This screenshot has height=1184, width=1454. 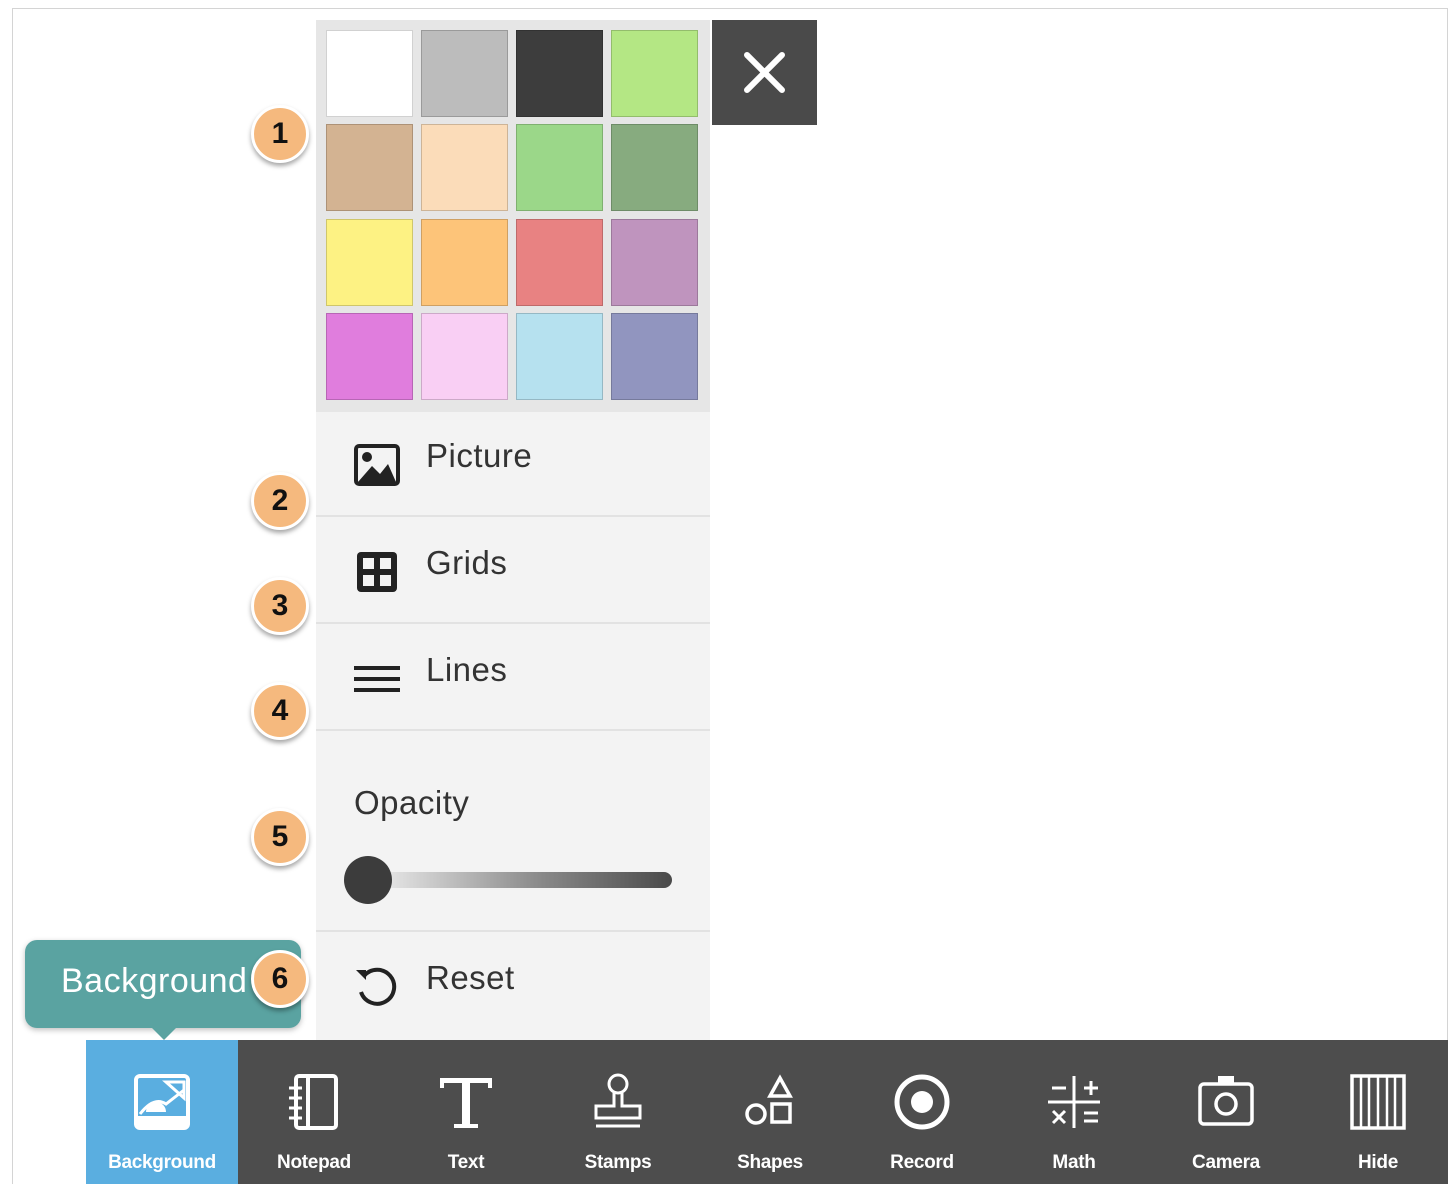 I want to click on record-icon, so click(x=922, y=1102).